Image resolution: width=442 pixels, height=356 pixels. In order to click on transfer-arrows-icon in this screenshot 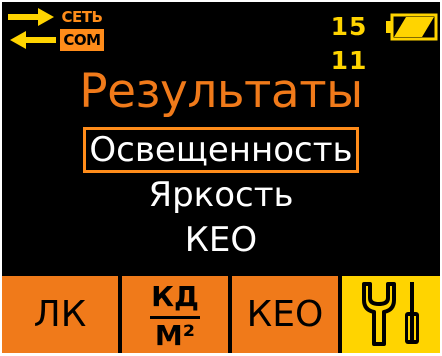, I will do `click(32, 28)`.